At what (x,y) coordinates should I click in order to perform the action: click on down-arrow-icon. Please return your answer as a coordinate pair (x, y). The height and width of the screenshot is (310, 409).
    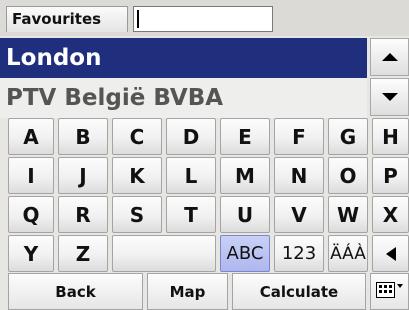
    Looking at the image, I should click on (390, 97).